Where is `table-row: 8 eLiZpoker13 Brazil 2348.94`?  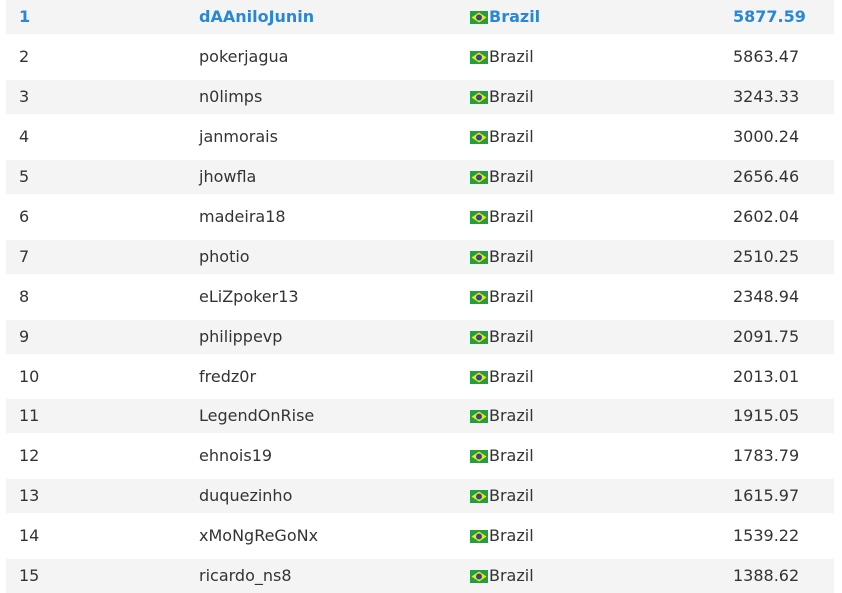 table-row: 8 eLiZpoker13 Brazil 2348.94 is located at coordinates (420, 297).